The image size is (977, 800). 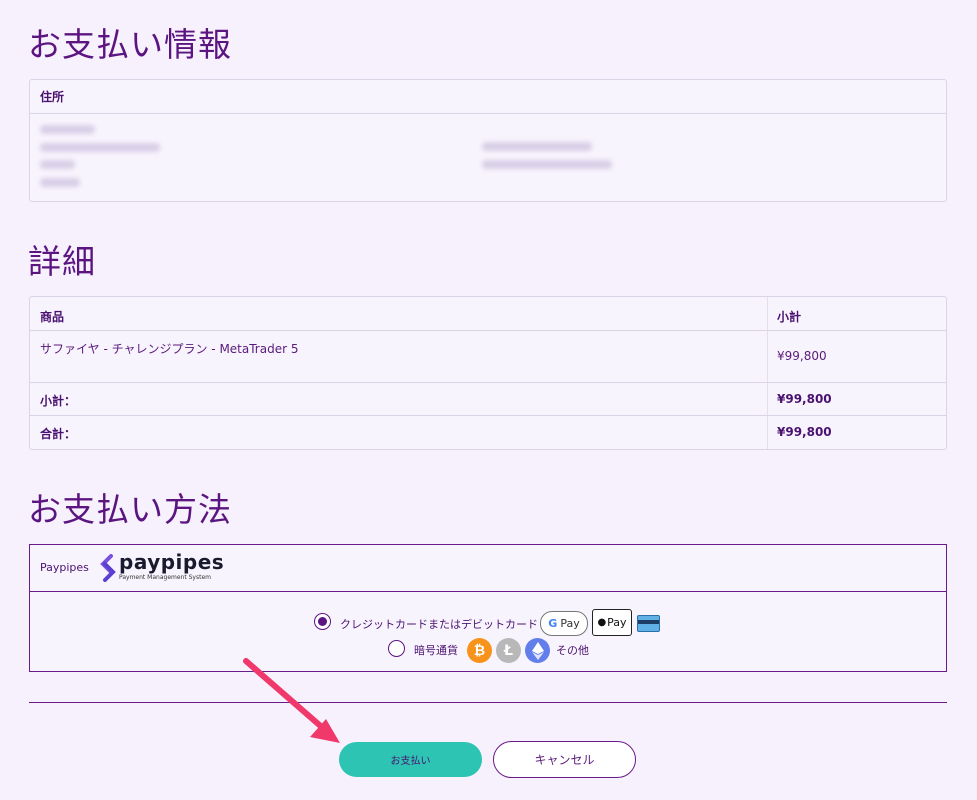 What do you see at coordinates (169, 349) in the screenshot?
I see `item-name: サファイヤ - チャレンジプラン - MetaTrader 5` at bounding box center [169, 349].